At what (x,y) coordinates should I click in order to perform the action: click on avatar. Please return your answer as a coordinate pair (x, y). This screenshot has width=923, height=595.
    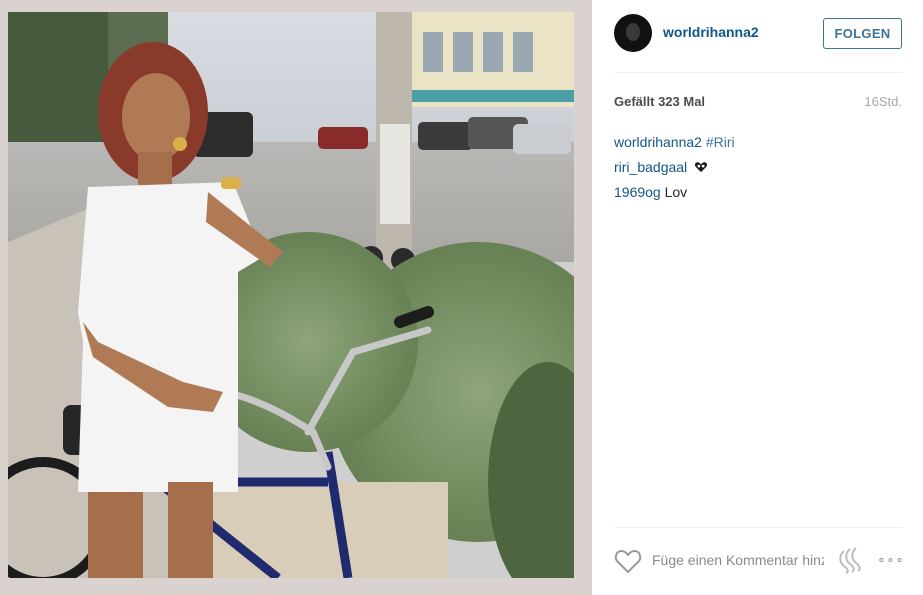
    Looking at the image, I should click on (633, 33).